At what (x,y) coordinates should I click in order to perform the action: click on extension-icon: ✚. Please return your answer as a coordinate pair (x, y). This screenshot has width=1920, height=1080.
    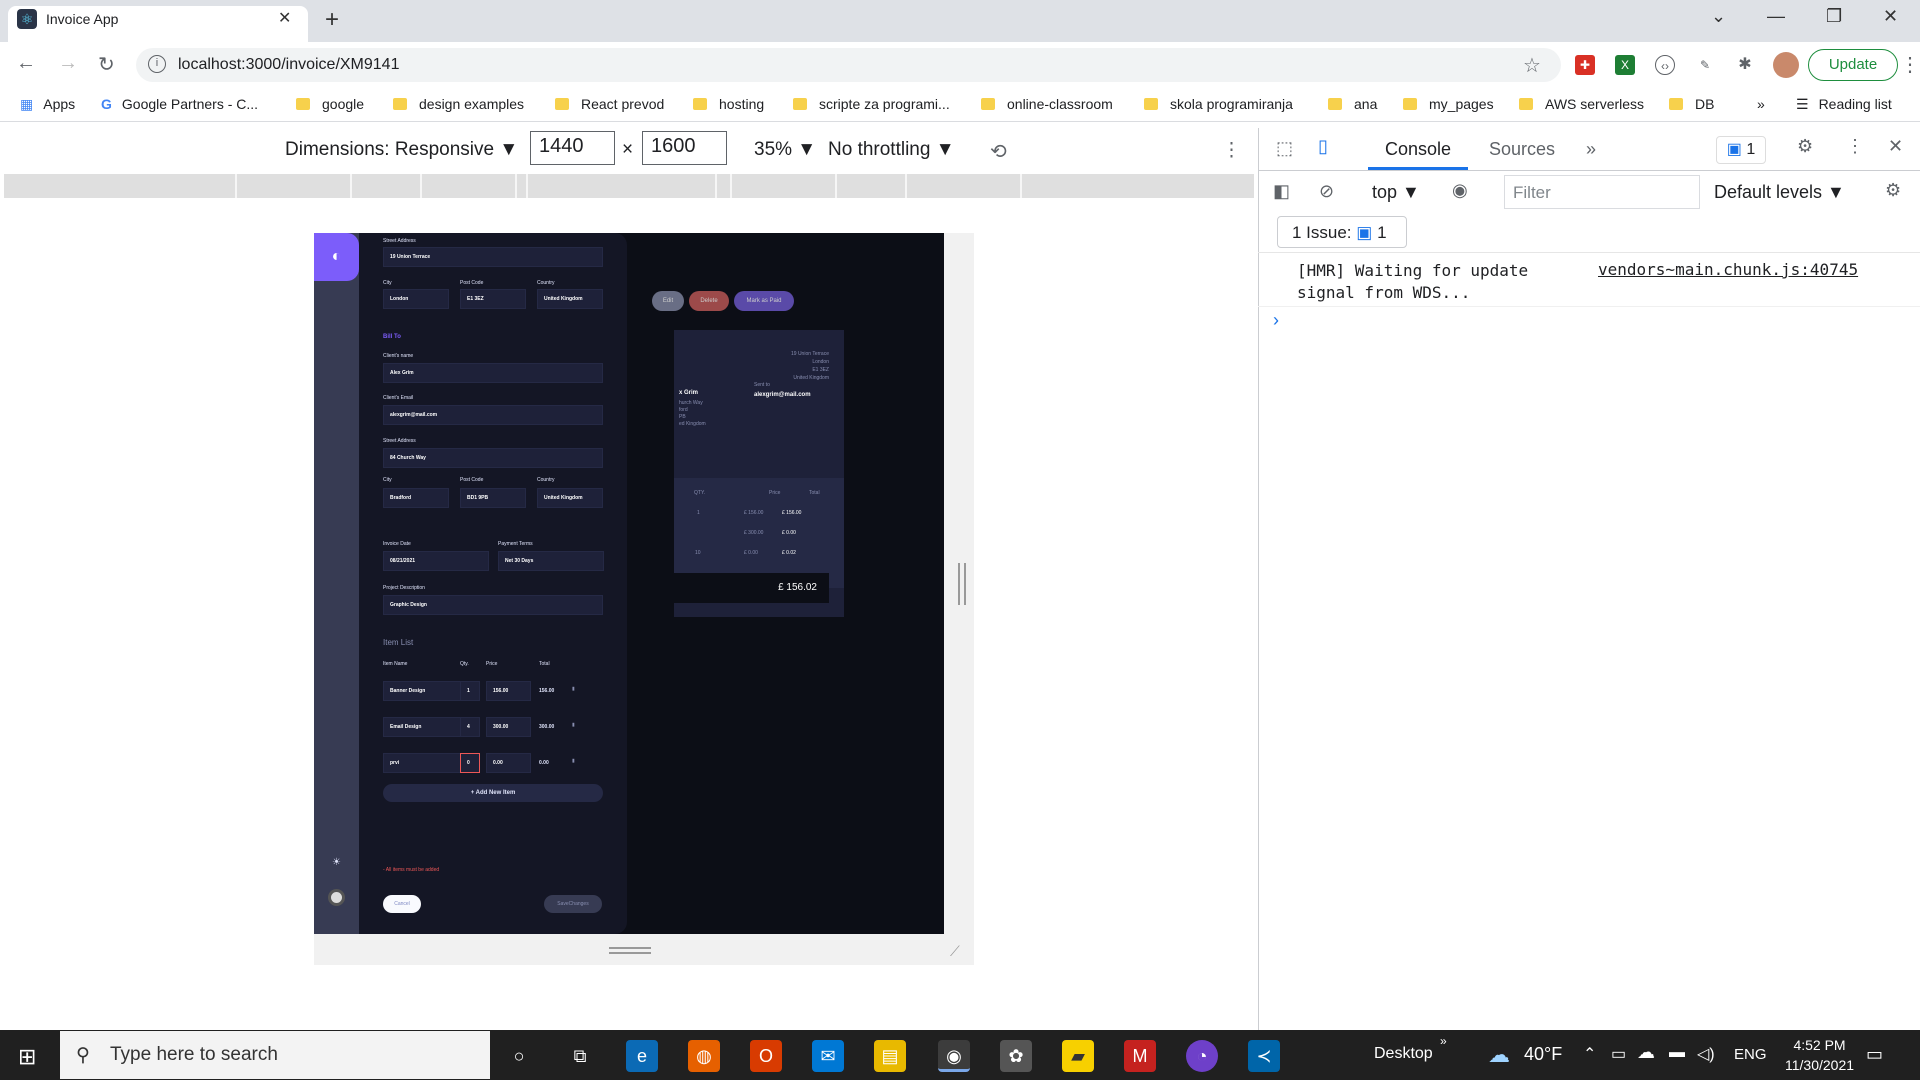
    Looking at the image, I should click on (1585, 65).